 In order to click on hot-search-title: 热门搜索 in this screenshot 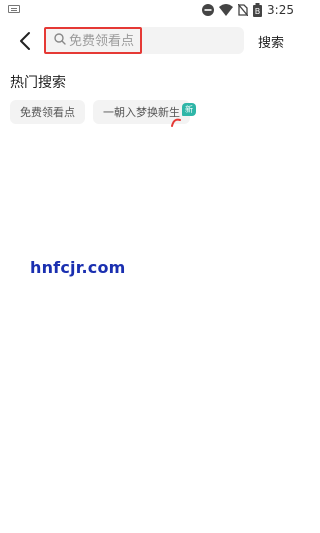, I will do `click(38, 83)`.